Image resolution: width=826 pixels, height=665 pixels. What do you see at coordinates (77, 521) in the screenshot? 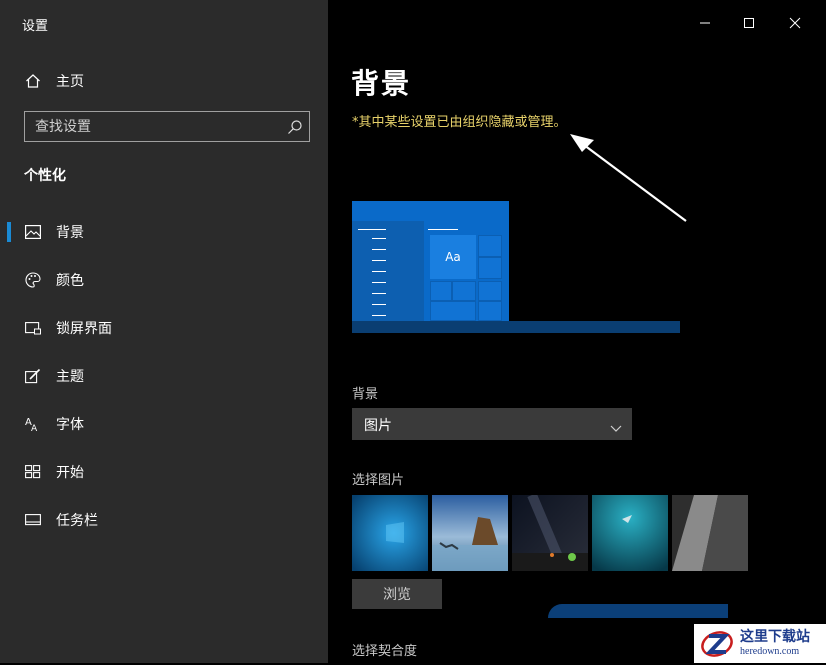
I see `sidebar-item-label: 任务栏` at bounding box center [77, 521].